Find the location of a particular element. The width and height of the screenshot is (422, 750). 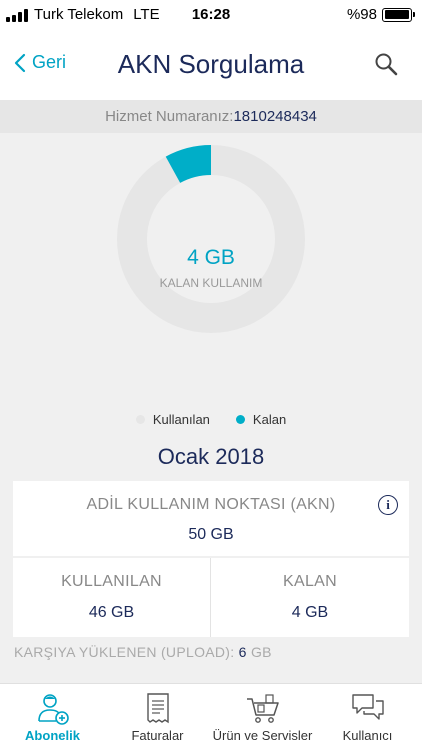

info-icon: i is located at coordinates (388, 505).